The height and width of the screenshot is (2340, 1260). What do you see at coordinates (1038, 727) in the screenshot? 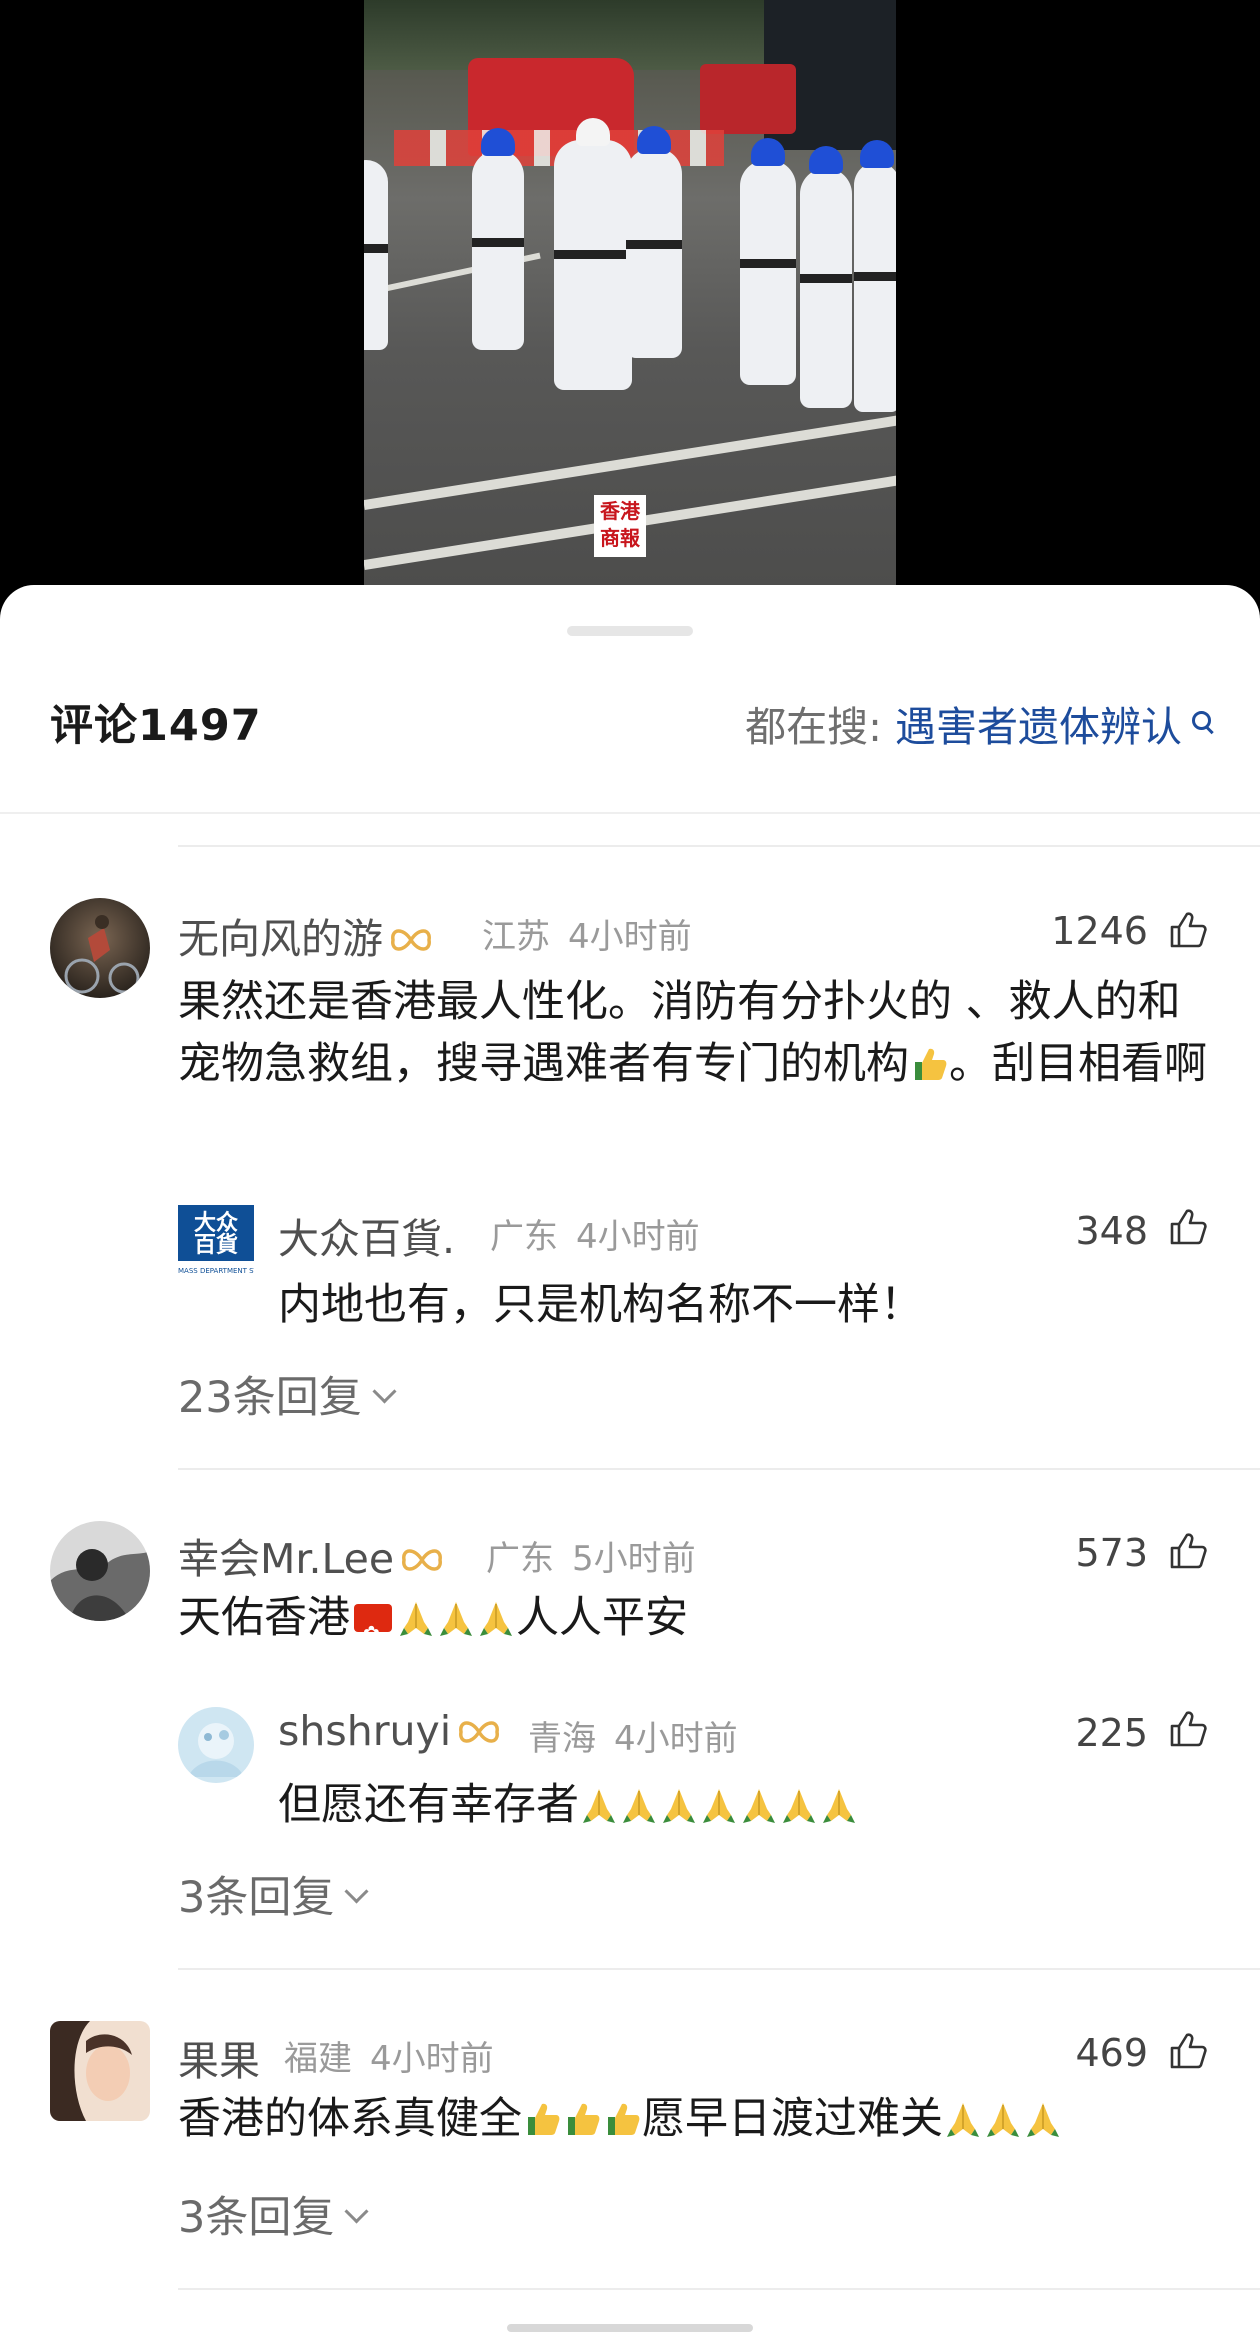
I see `hot-search-keyword: 遇害者遗体辨认` at bounding box center [1038, 727].